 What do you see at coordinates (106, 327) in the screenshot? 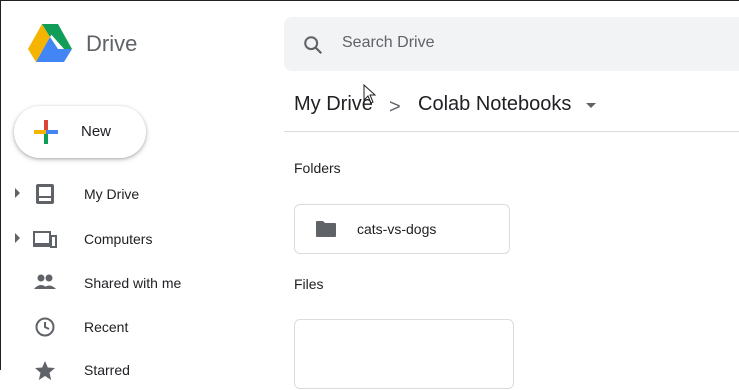
I see `sidebar-item-label: Recent` at bounding box center [106, 327].